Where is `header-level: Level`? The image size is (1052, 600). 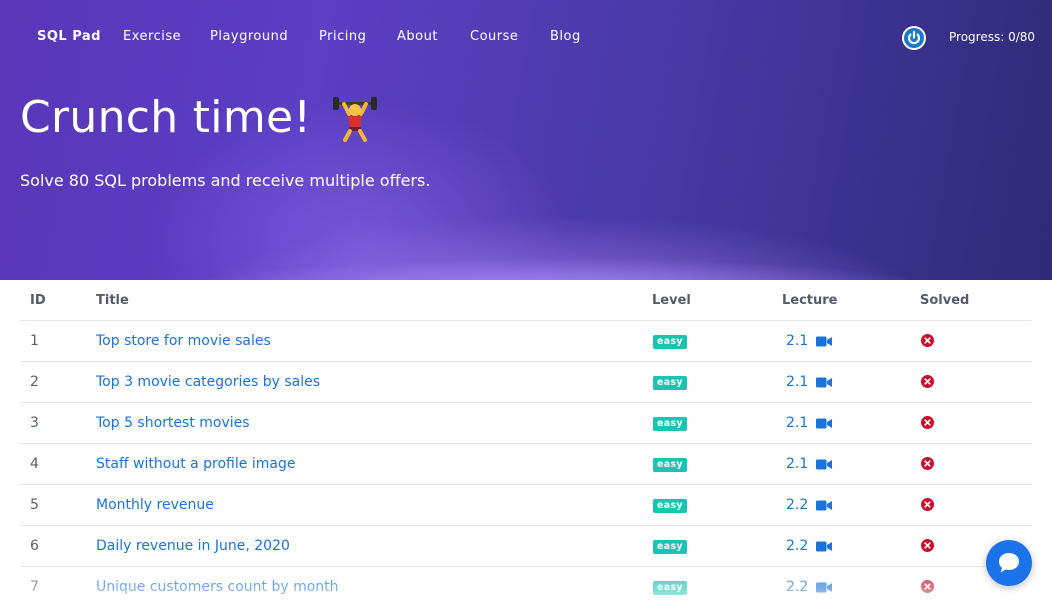 header-level: Level is located at coordinates (671, 300).